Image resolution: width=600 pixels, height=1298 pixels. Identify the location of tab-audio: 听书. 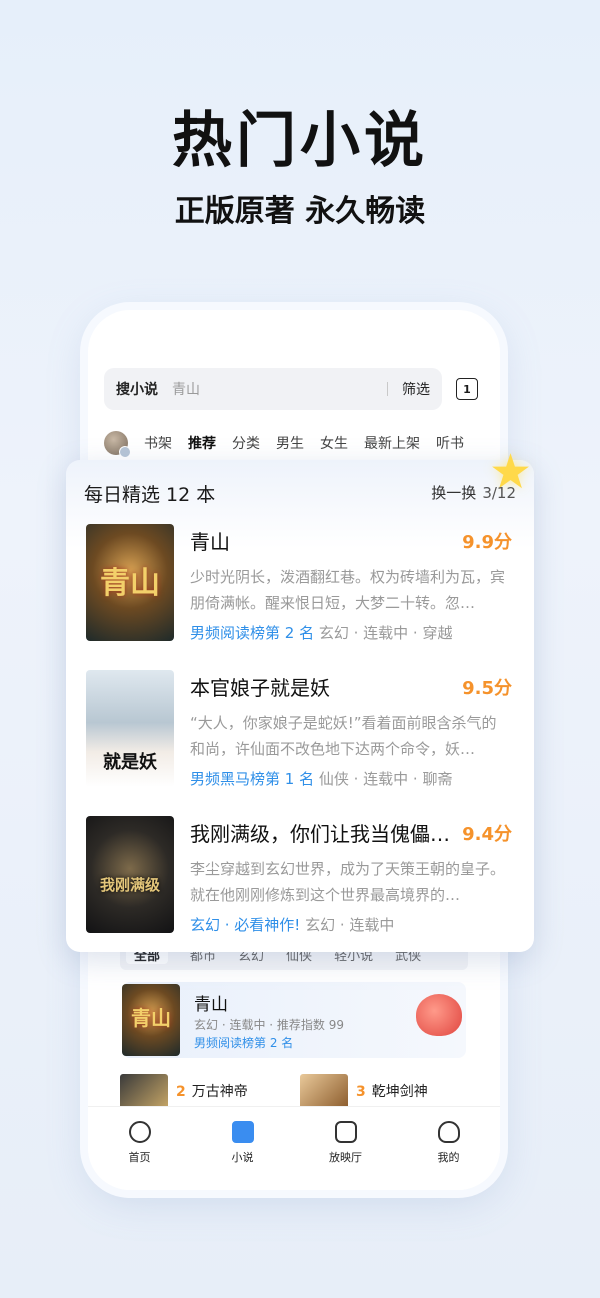
(450, 443).